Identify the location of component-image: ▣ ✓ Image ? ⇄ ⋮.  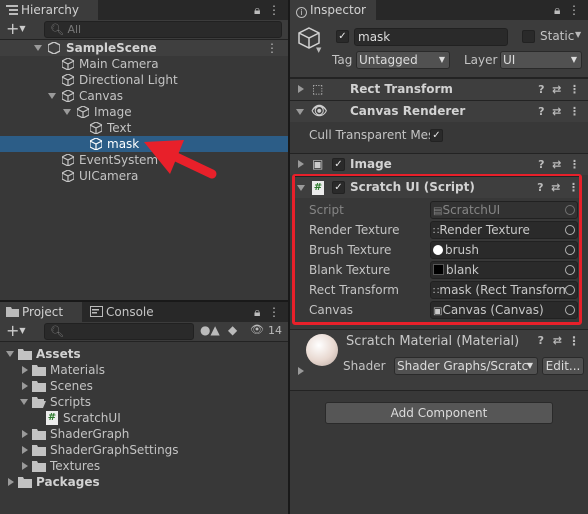
(439, 164).